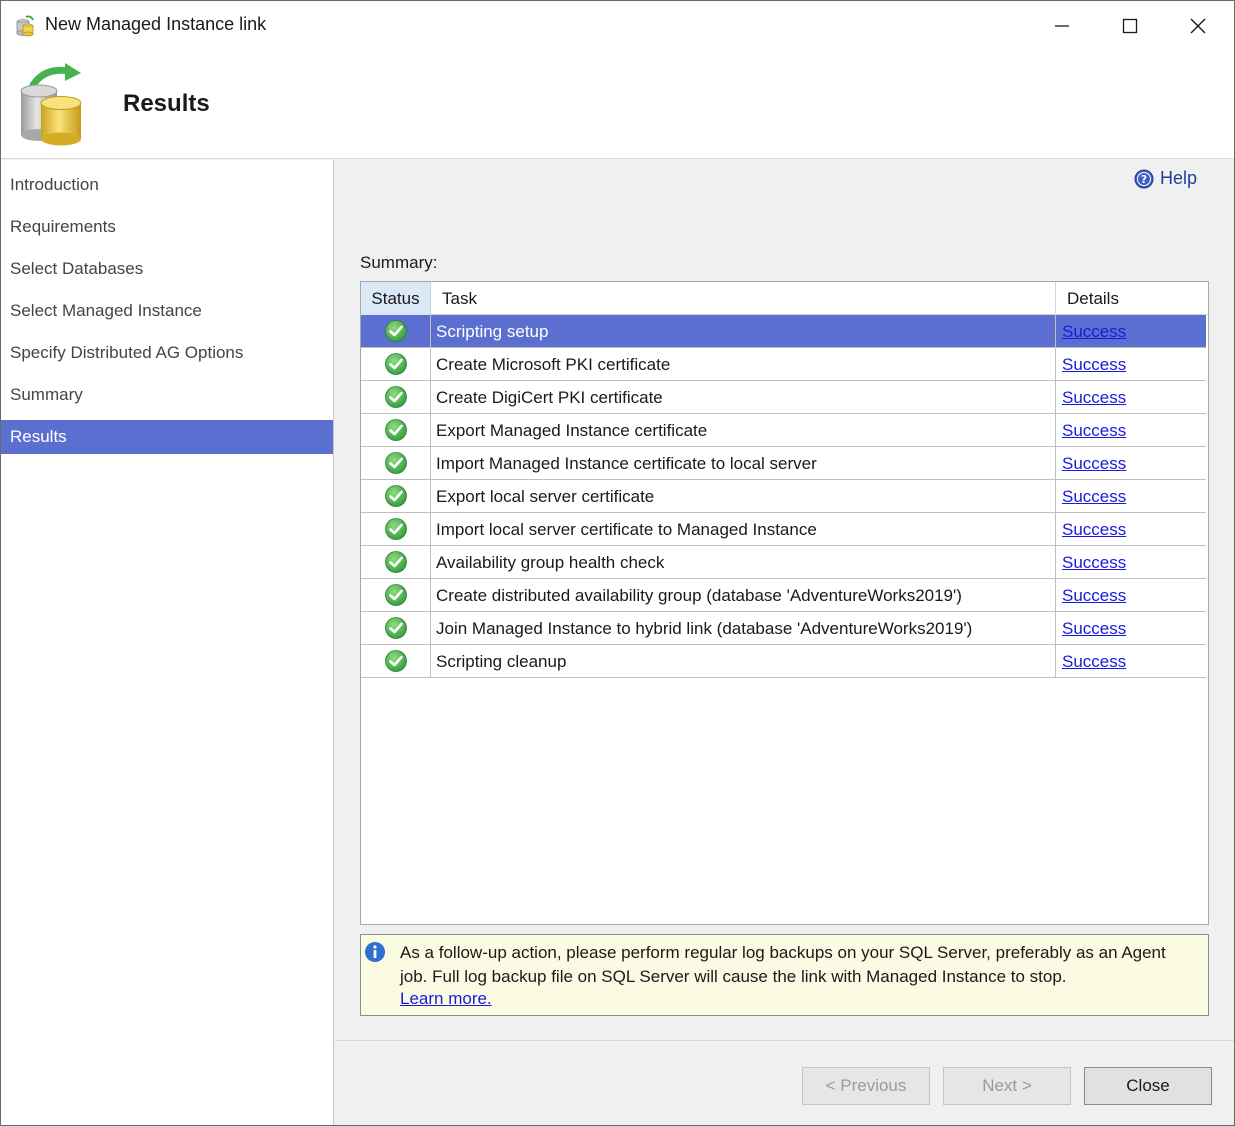  What do you see at coordinates (743, 430) in the screenshot?
I see `task-cell: Export Managed Instance certificate` at bounding box center [743, 430].